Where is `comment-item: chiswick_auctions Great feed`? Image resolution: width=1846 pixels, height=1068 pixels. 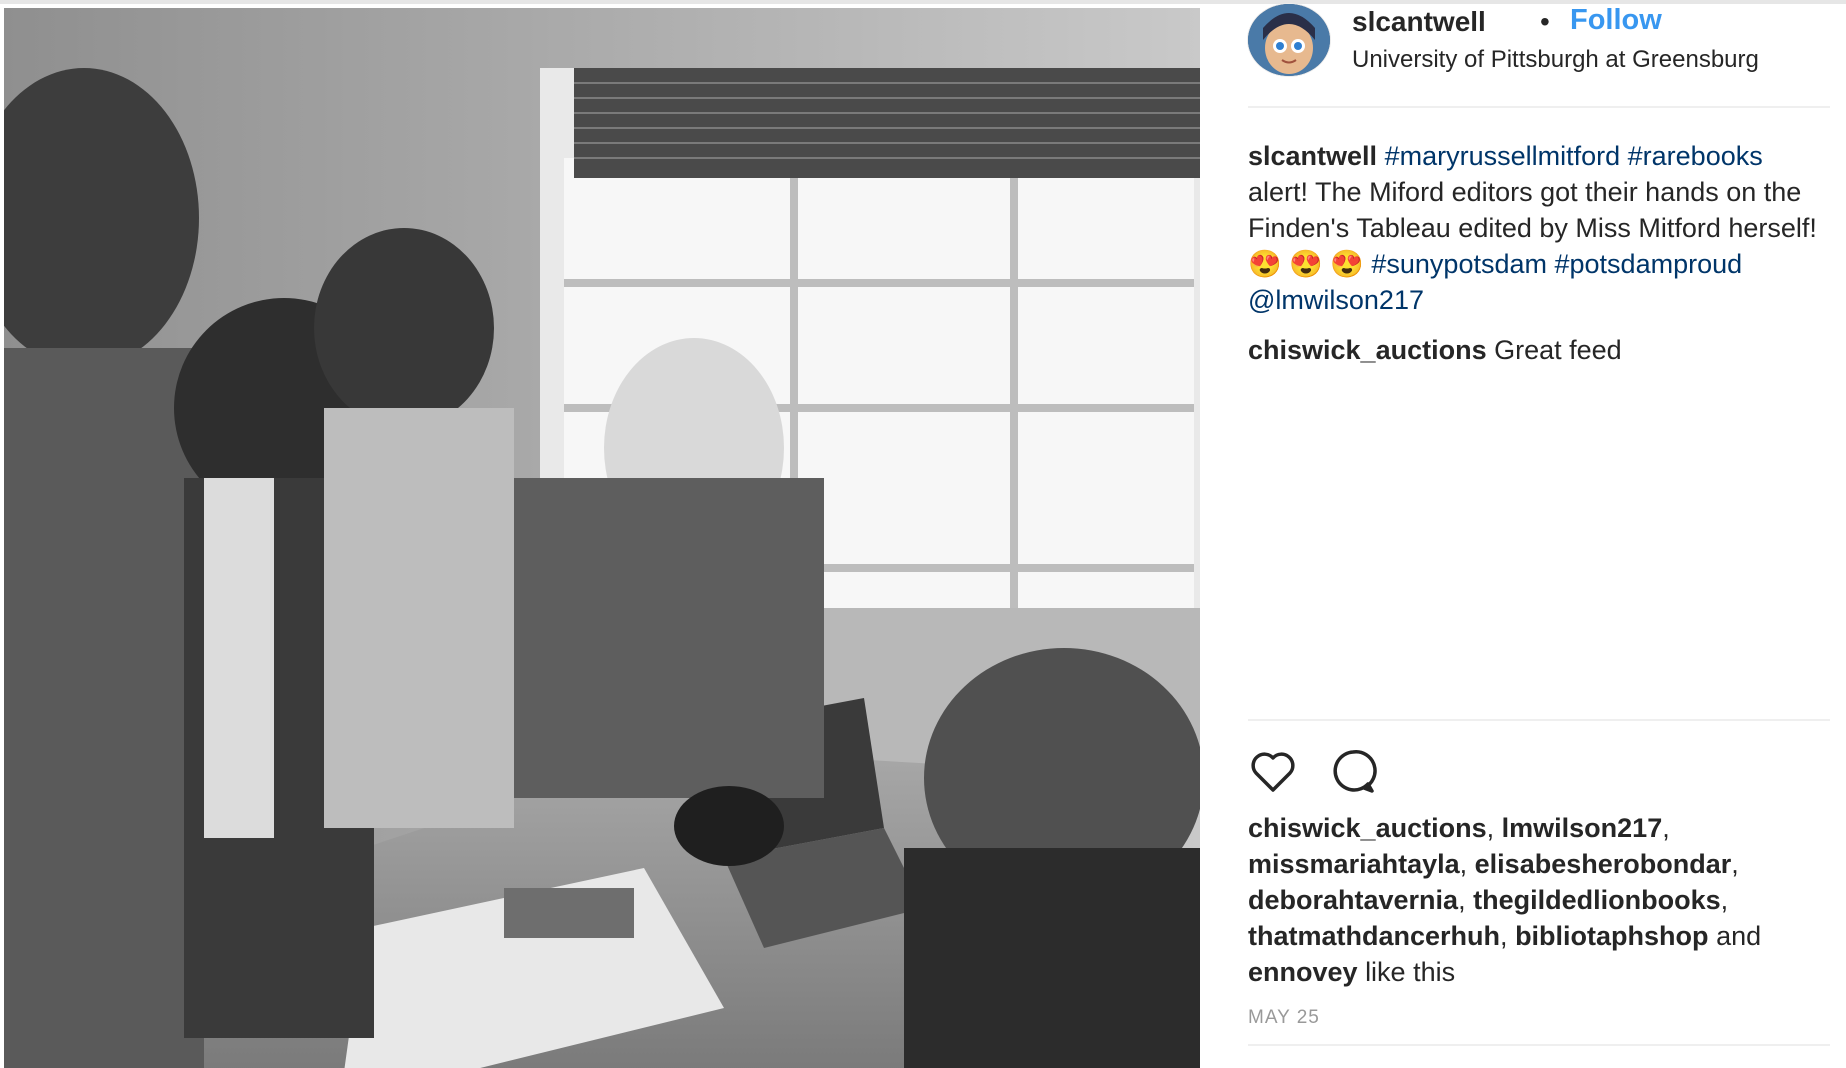
comment-item: chiswick_auctions Great feed is located at coordinates (1538, 350).